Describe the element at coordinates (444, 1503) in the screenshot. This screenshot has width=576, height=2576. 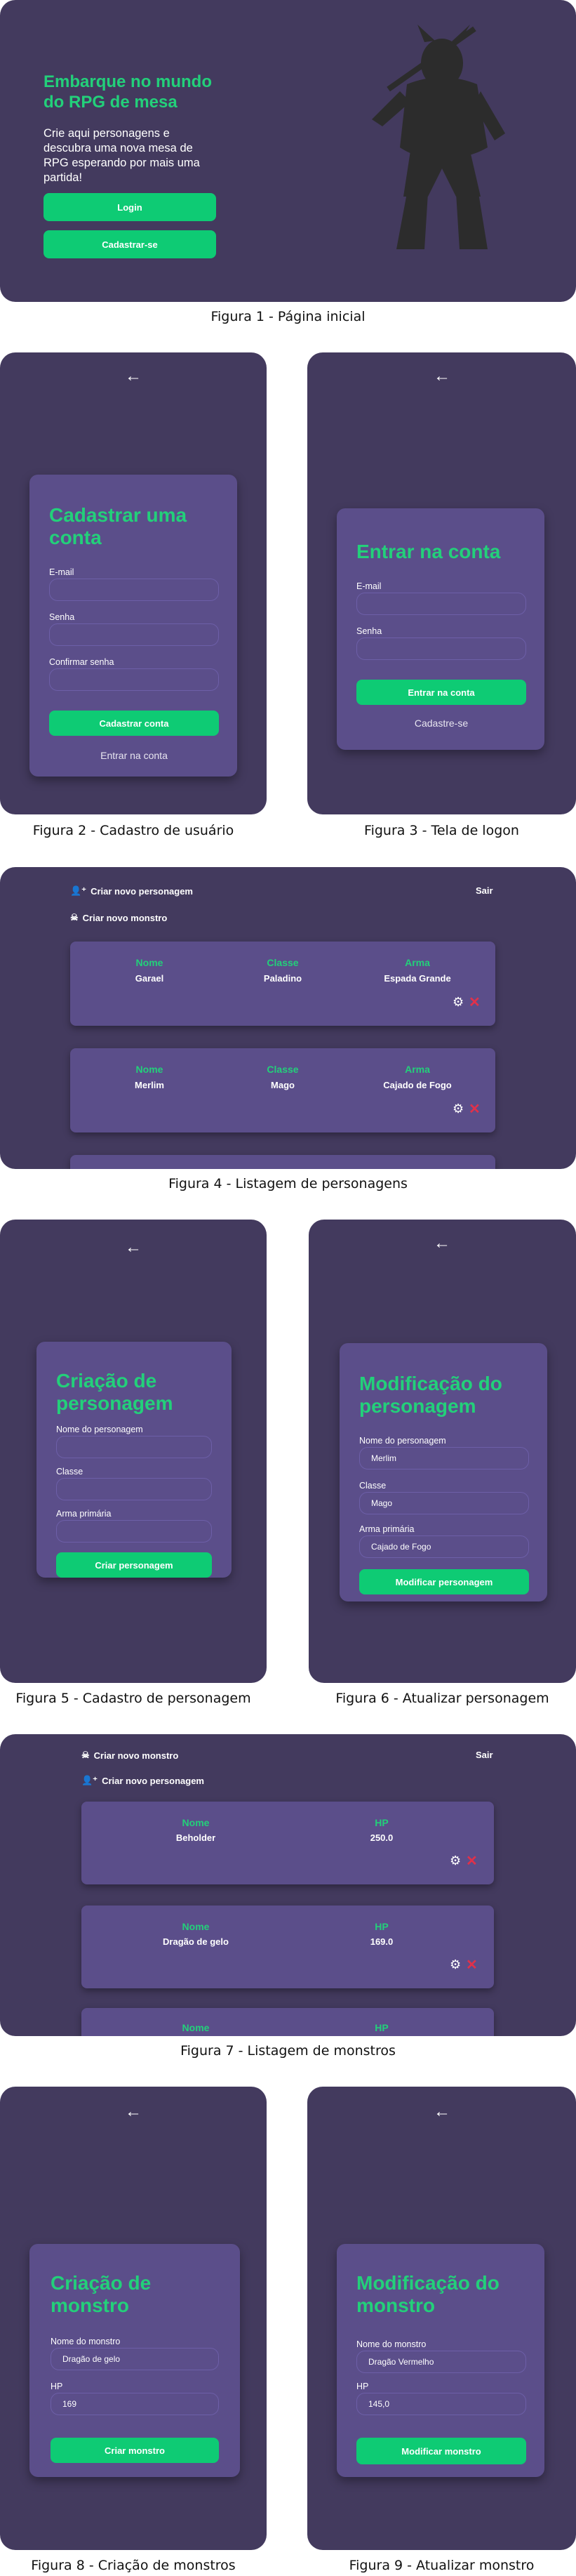
I see `class-field: Mago` at that location.